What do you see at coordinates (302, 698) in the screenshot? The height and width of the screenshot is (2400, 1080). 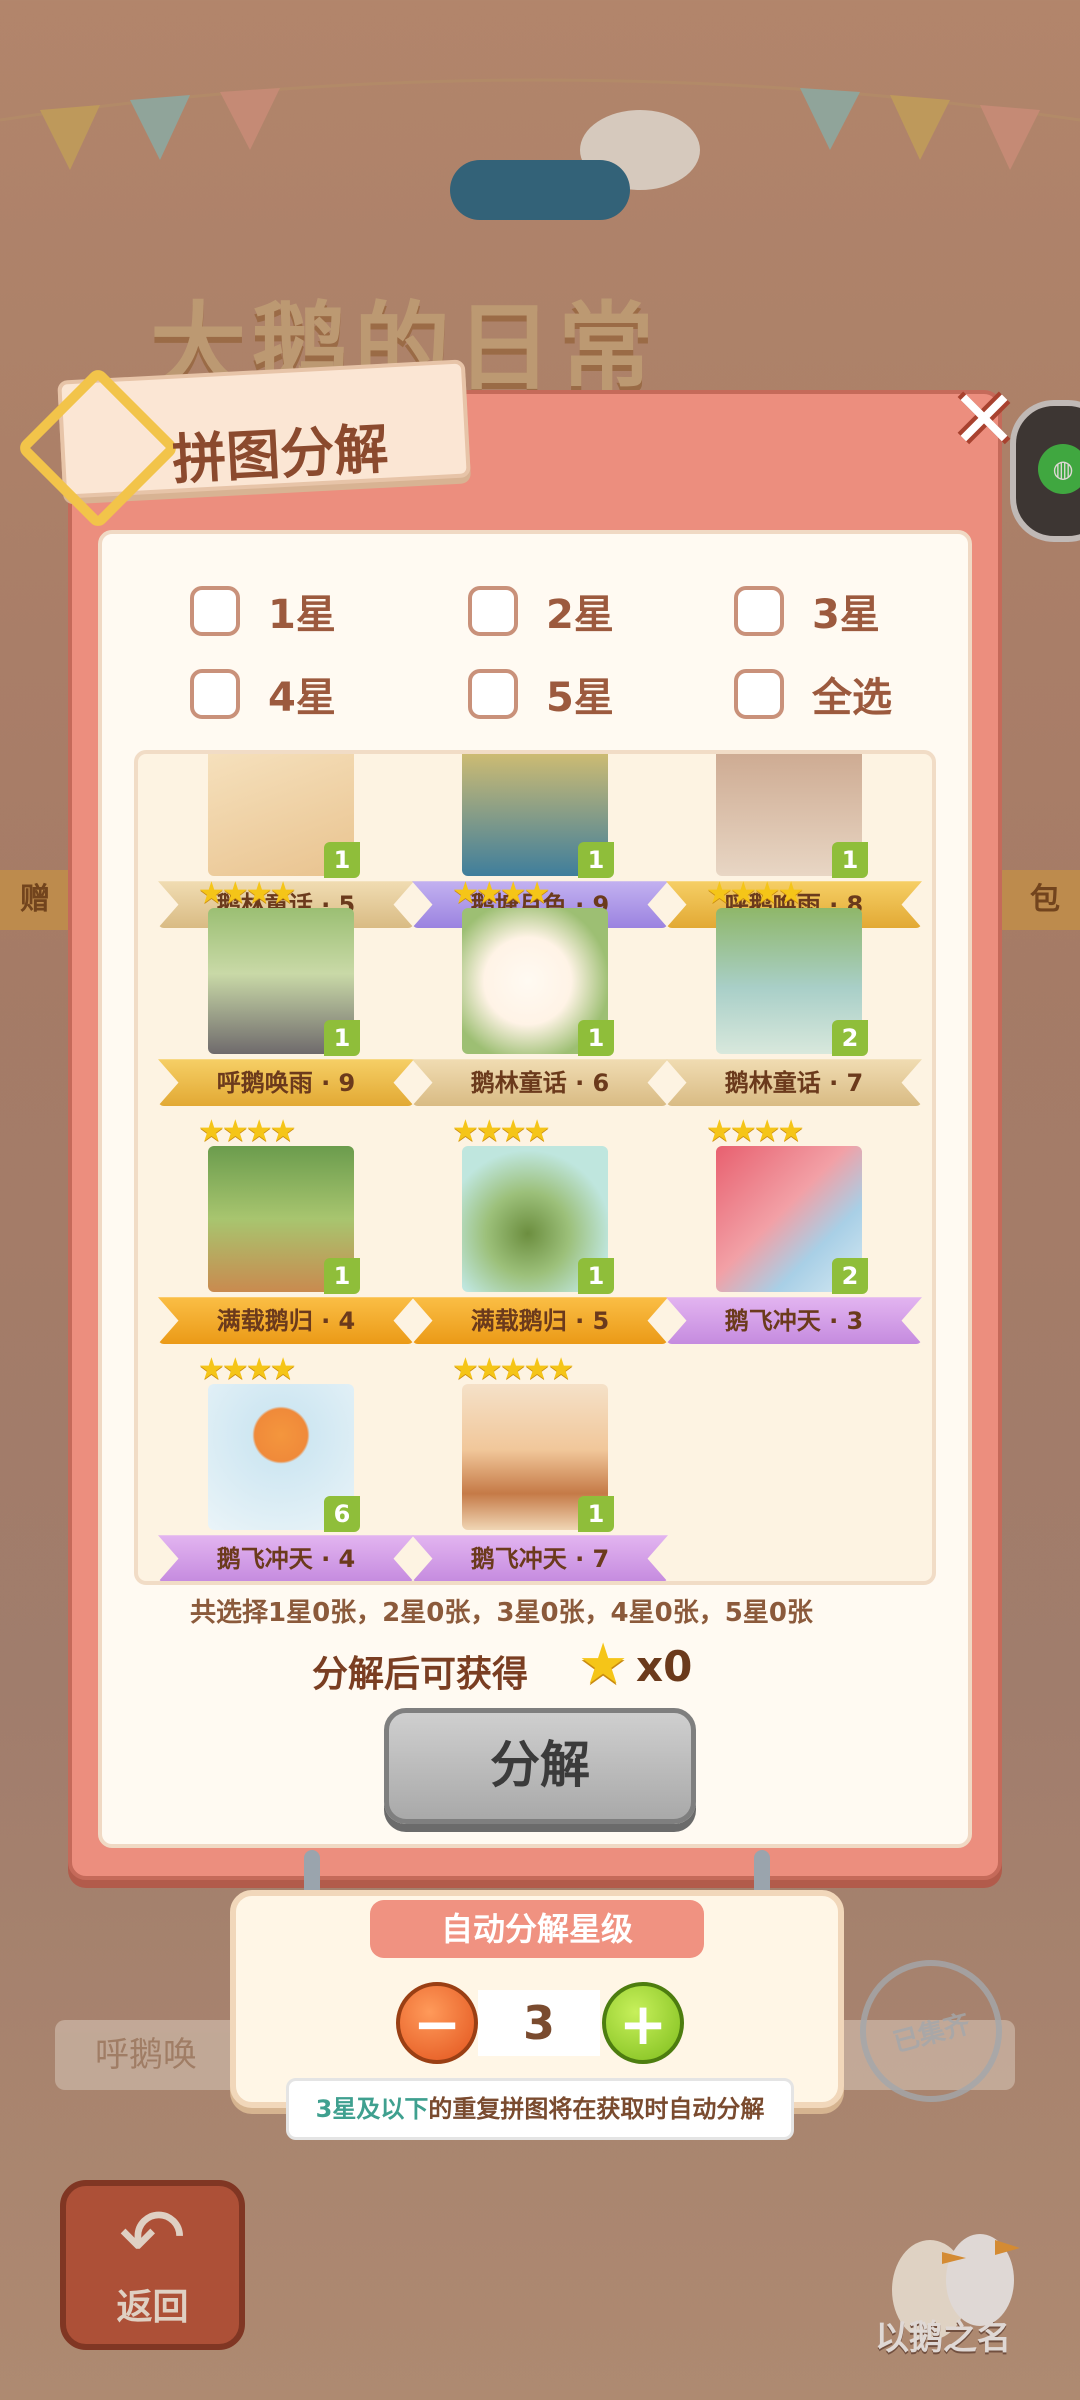 I see `filter-label: 4星` at bounding box center [302, 698].